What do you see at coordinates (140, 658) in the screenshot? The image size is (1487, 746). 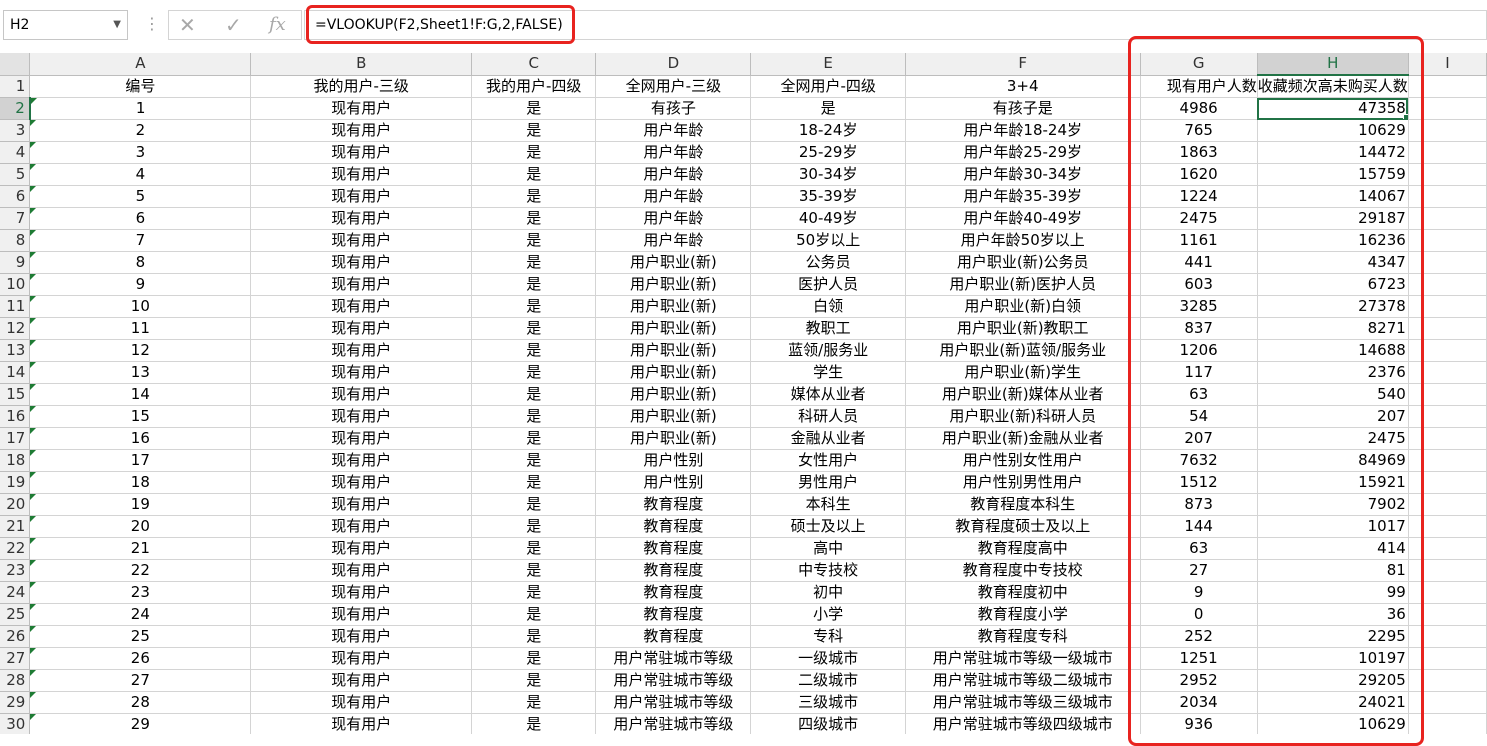 I see `cell-a: 26` at bounding box center [140, 658].